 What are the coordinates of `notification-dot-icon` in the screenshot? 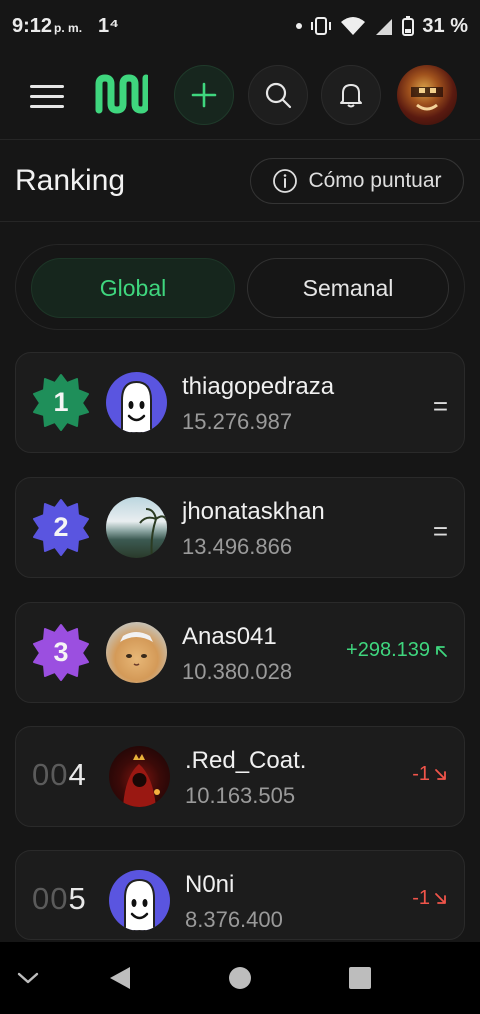 It's located at (299, 26).